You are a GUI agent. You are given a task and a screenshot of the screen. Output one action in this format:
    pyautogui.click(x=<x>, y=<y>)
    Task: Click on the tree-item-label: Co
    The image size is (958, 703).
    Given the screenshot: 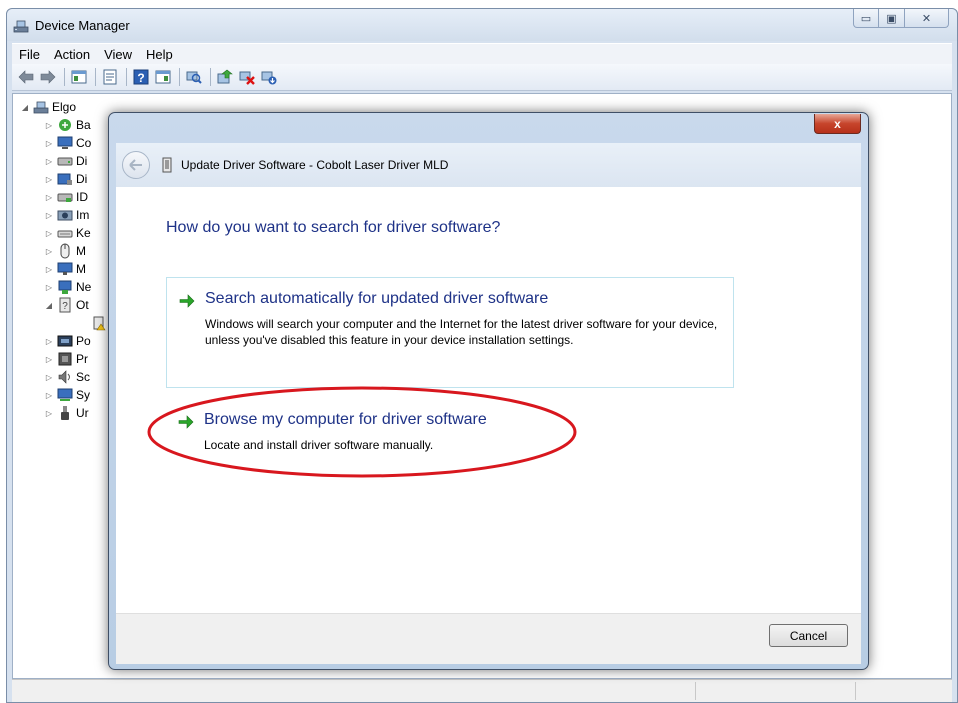 What is the action you would take?
    pyautogui.click(x=84, y=143)
    